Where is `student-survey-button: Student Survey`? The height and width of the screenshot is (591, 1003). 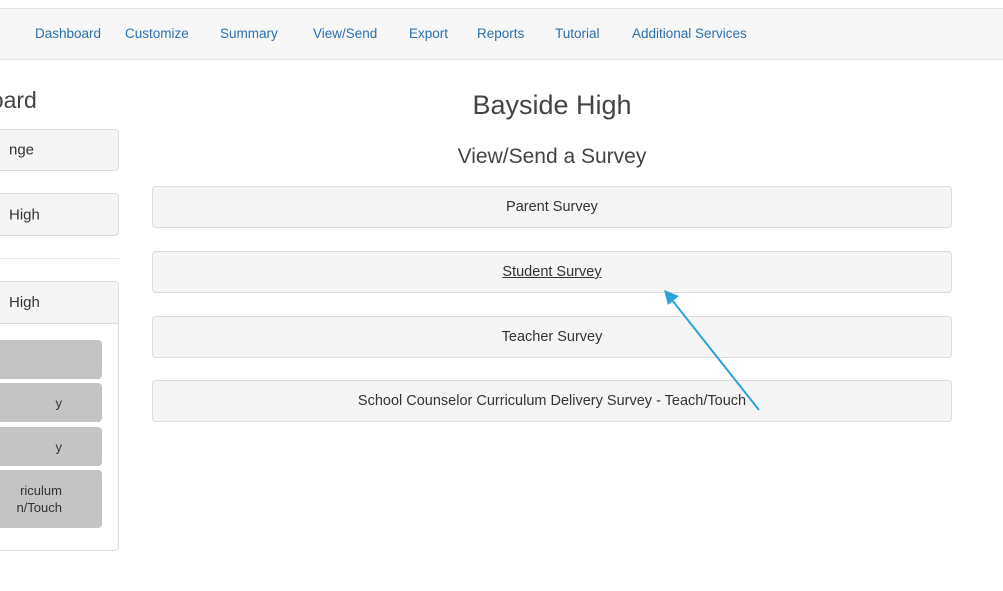 student-survey-button: Student Survey is located at coordinates (552, 272).